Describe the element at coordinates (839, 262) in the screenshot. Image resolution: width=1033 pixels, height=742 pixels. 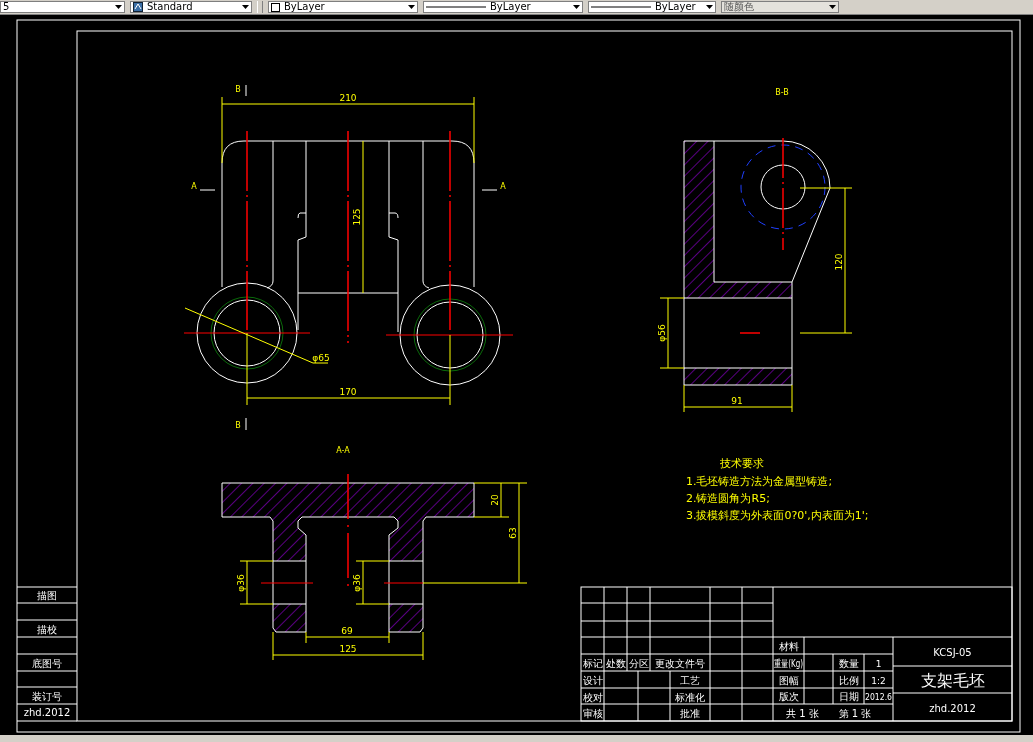
I see `dimension-label: 120` at that location.